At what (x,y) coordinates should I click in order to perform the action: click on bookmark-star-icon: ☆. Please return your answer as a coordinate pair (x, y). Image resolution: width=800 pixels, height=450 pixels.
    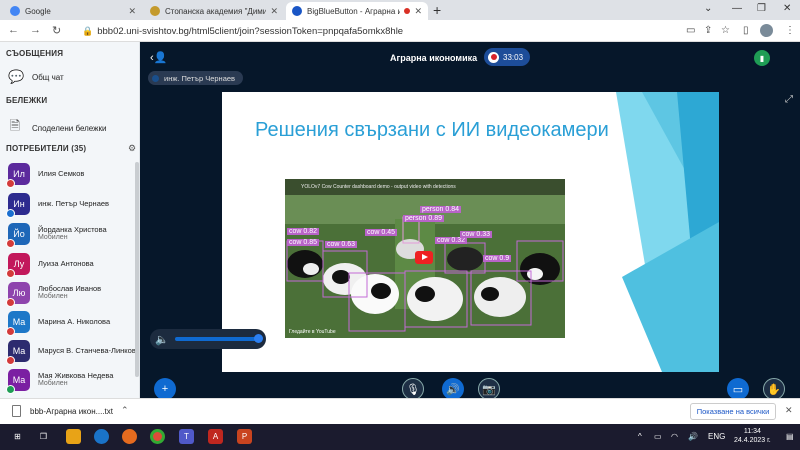
    Looking at the image, I should click on (725, 30).